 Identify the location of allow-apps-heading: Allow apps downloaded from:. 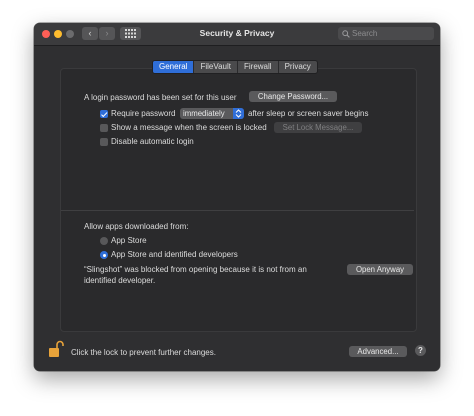
(136, 226).